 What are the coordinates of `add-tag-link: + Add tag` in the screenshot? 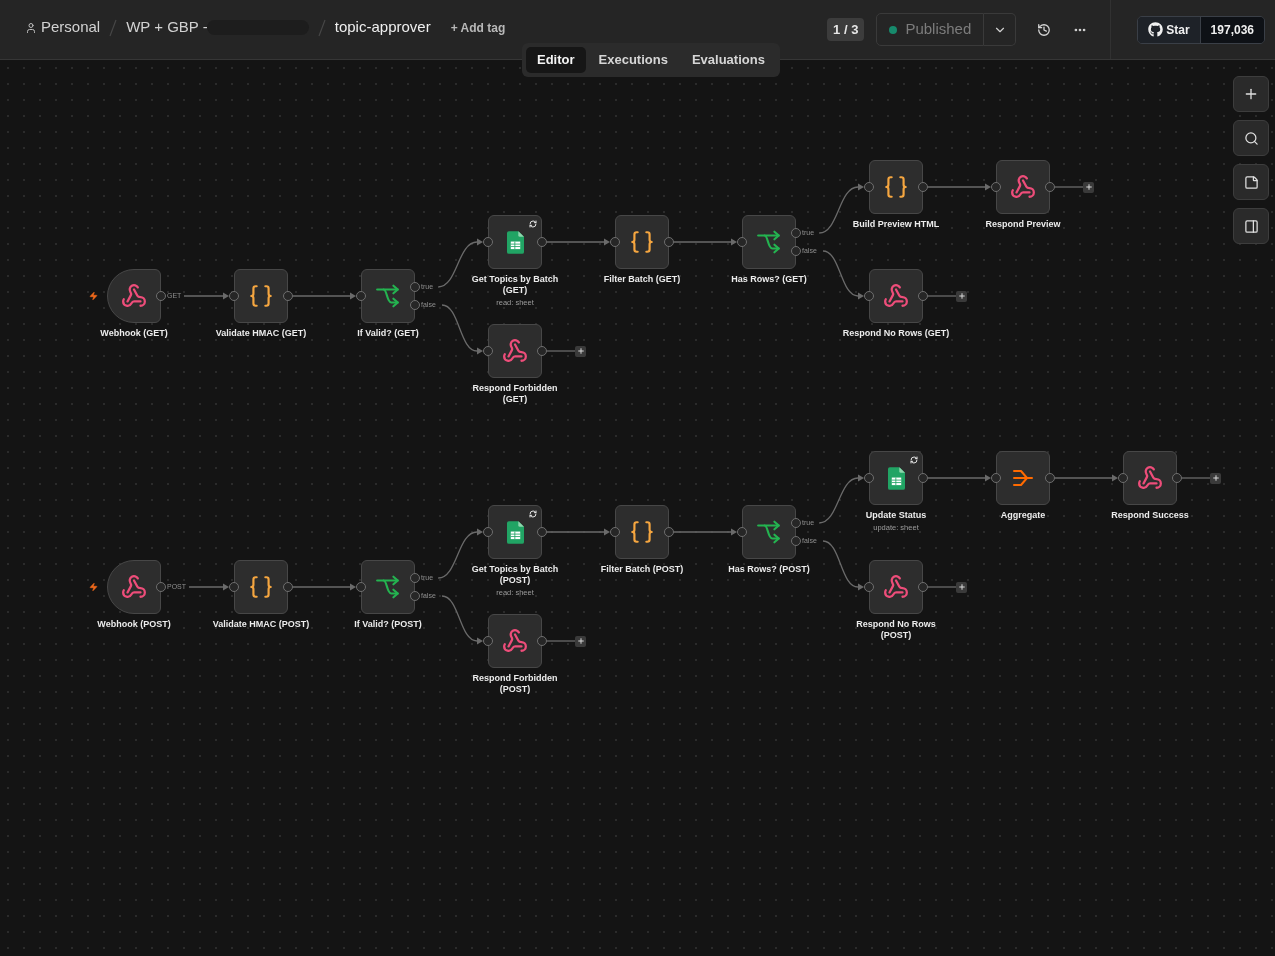 It's located at (478, 27).